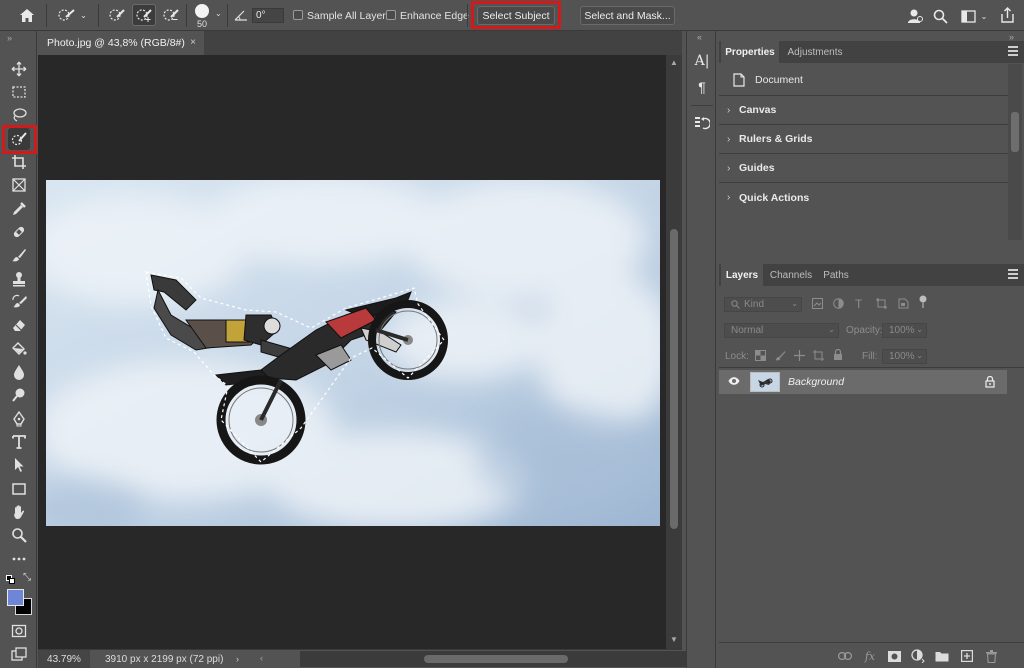 The image size is (1024, 668). Describe the element at coordinates (218, 13) in the screenshot. I see `brush-size-chevron-icon: ⌄` at that location.